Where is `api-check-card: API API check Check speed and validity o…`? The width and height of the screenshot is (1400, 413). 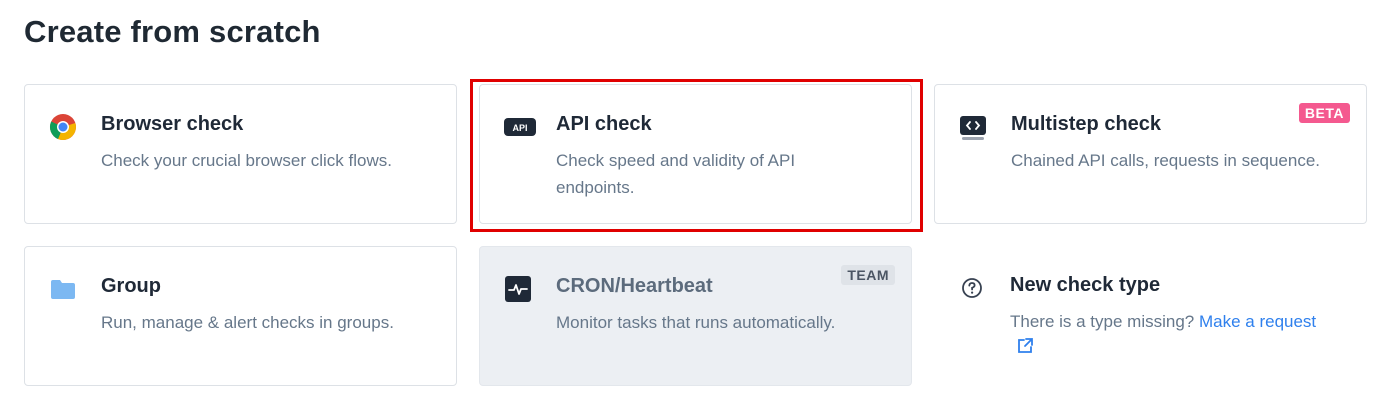 api-check-card: API API check Check speed and validity o… is located at coordinates (695, 154).